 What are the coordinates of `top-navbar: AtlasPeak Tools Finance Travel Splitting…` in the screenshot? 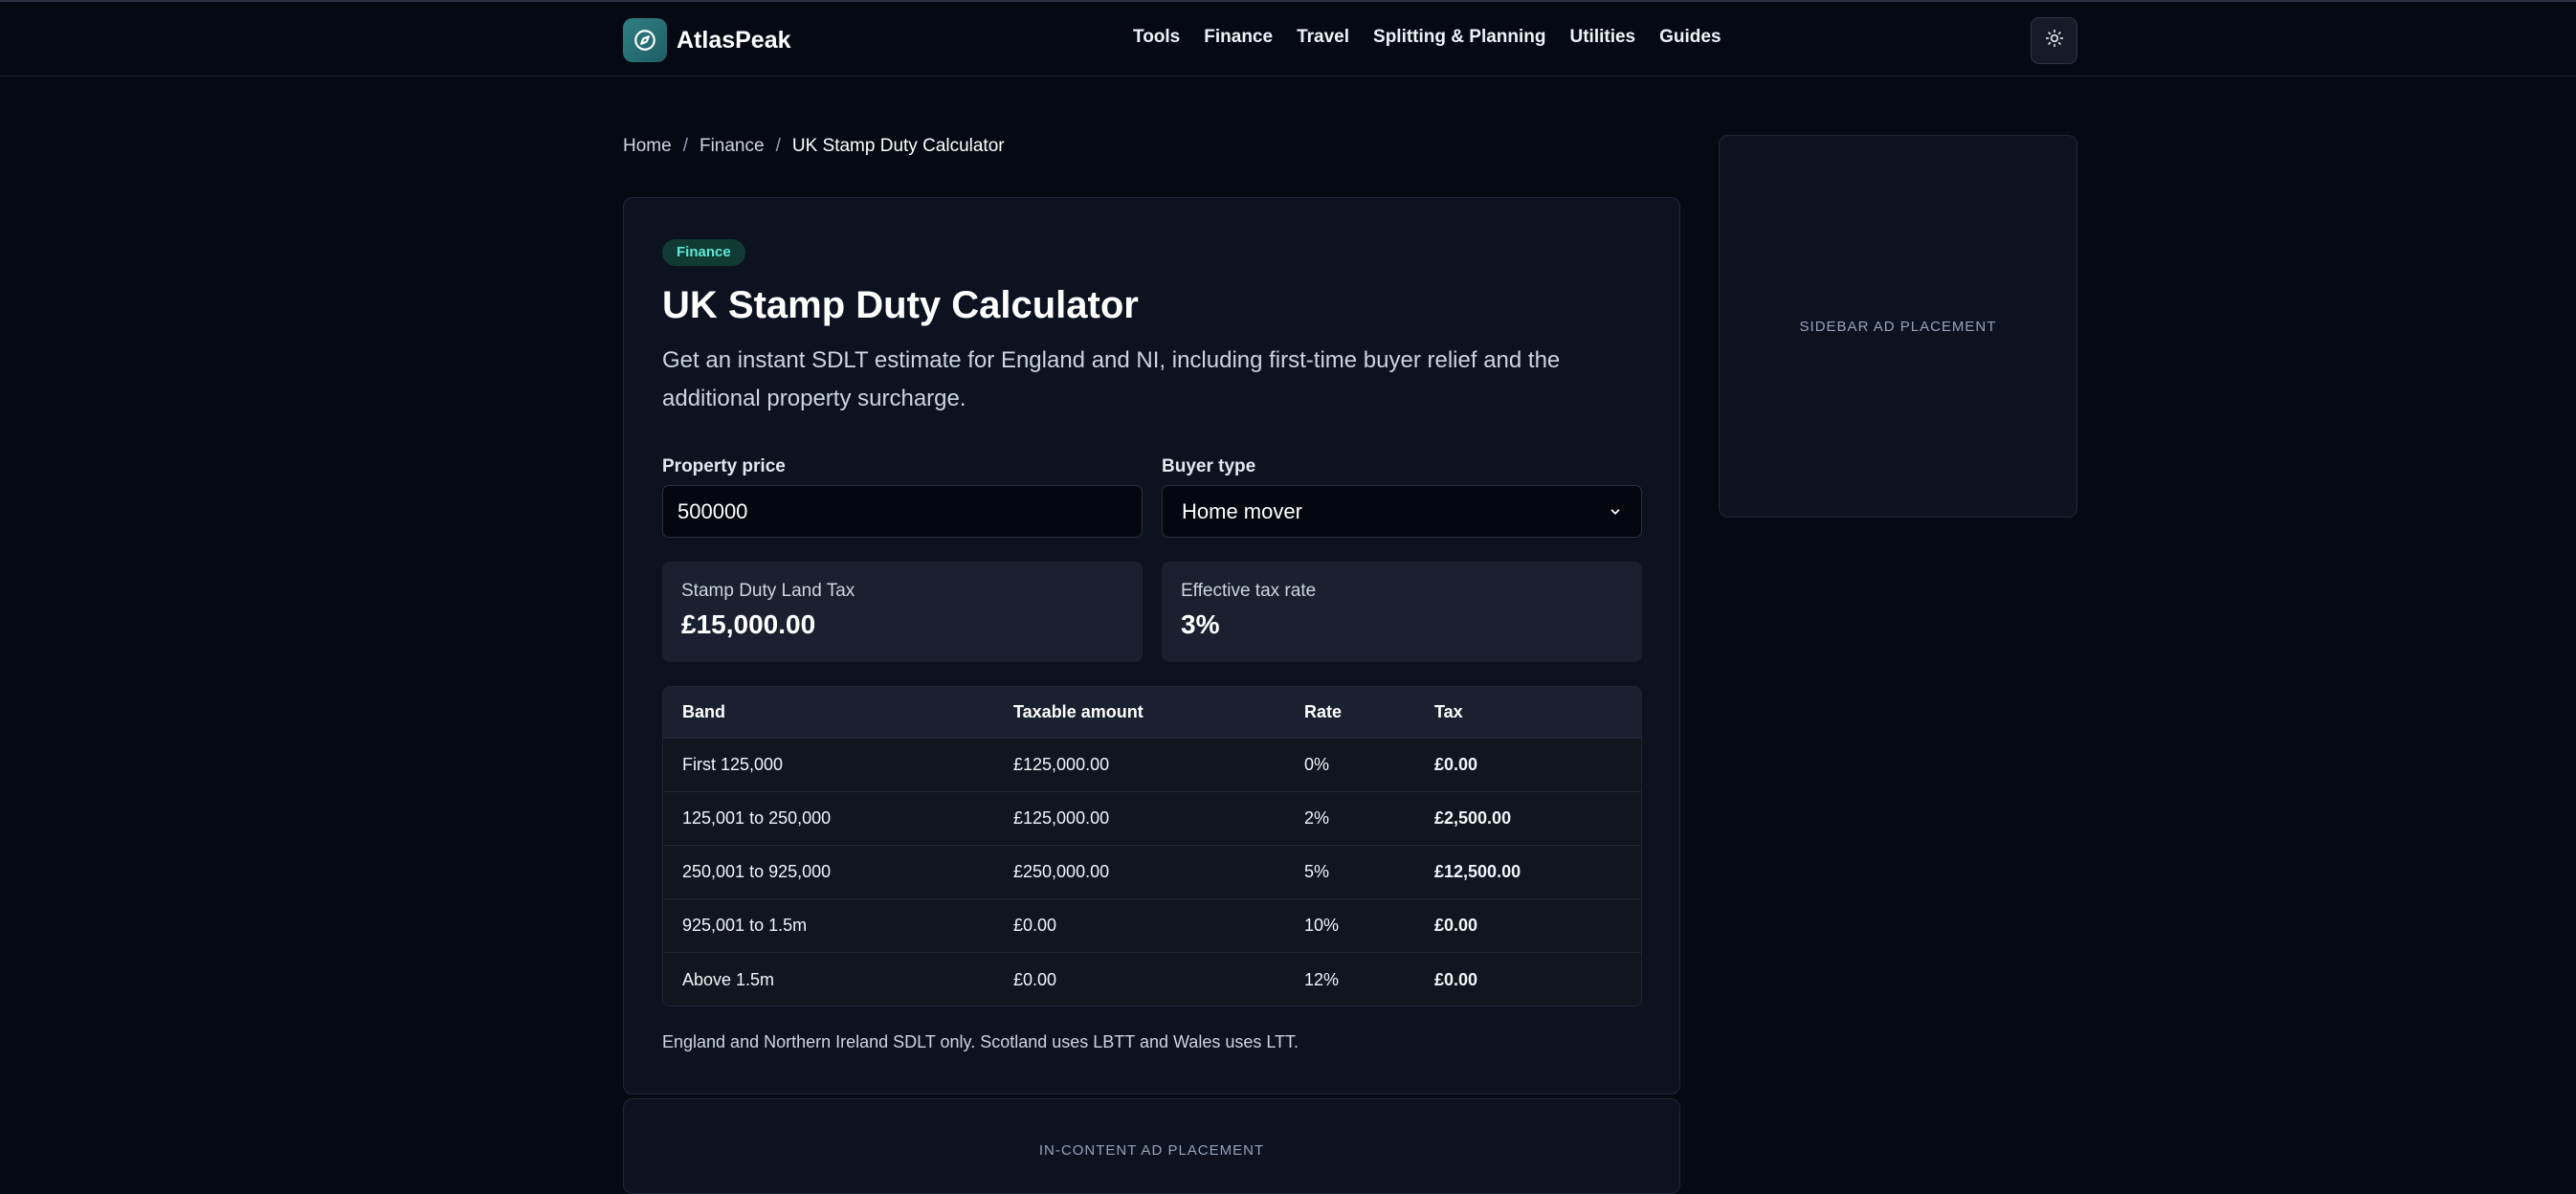 It's located at (1288, 39).